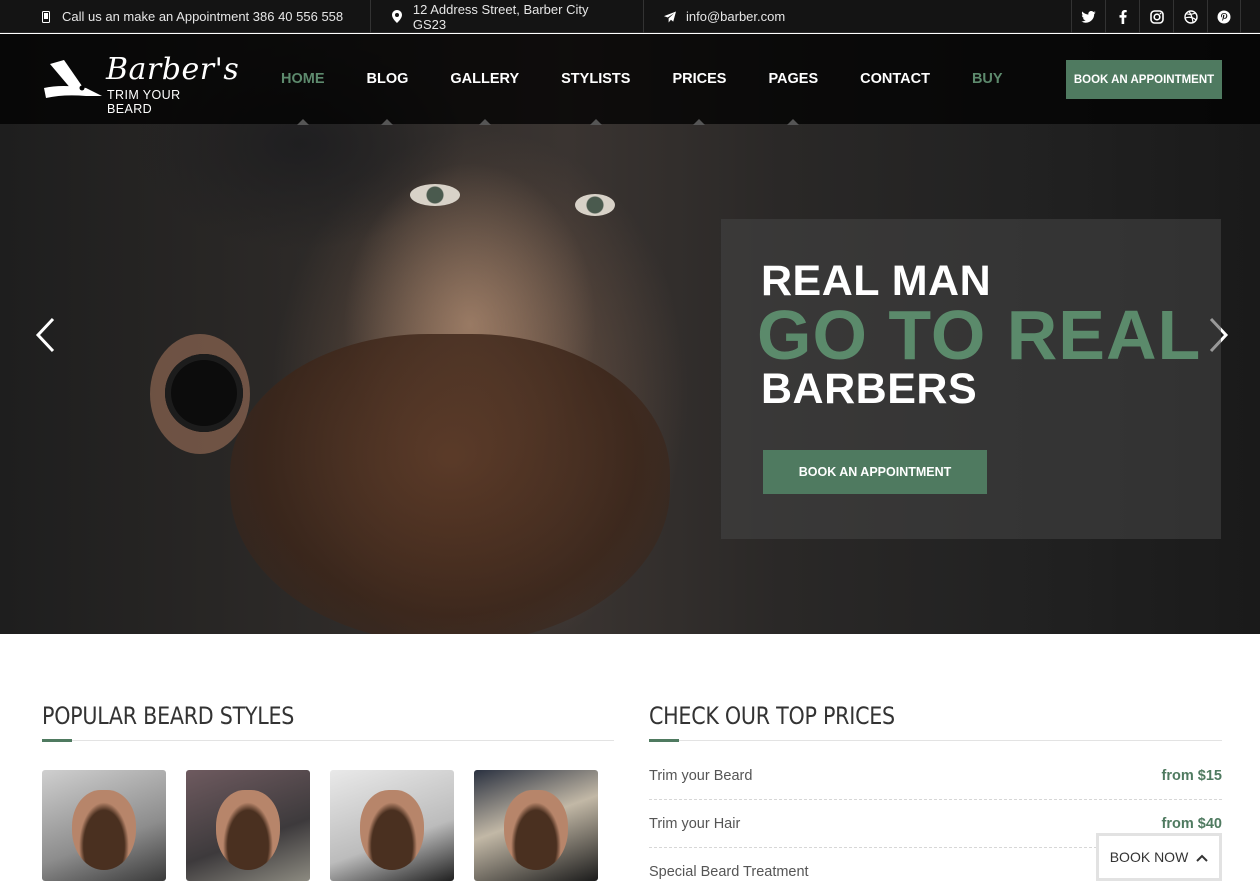 This screenshot has width=1260, height=881. I want to click on hero-book-appointment-button: BOOK AN APPOINTMENT, so click(875, 472).